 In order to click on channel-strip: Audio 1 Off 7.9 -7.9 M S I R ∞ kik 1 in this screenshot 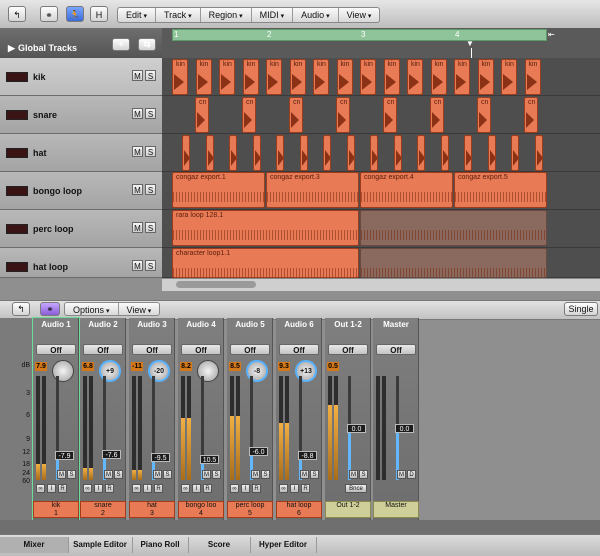, I will do `click(56, 419)`.